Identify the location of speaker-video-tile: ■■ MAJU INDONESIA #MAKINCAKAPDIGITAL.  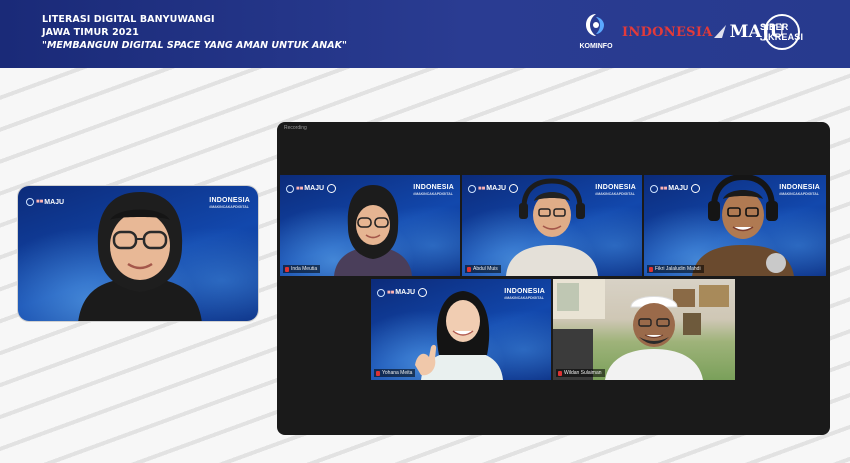
(138, 253).